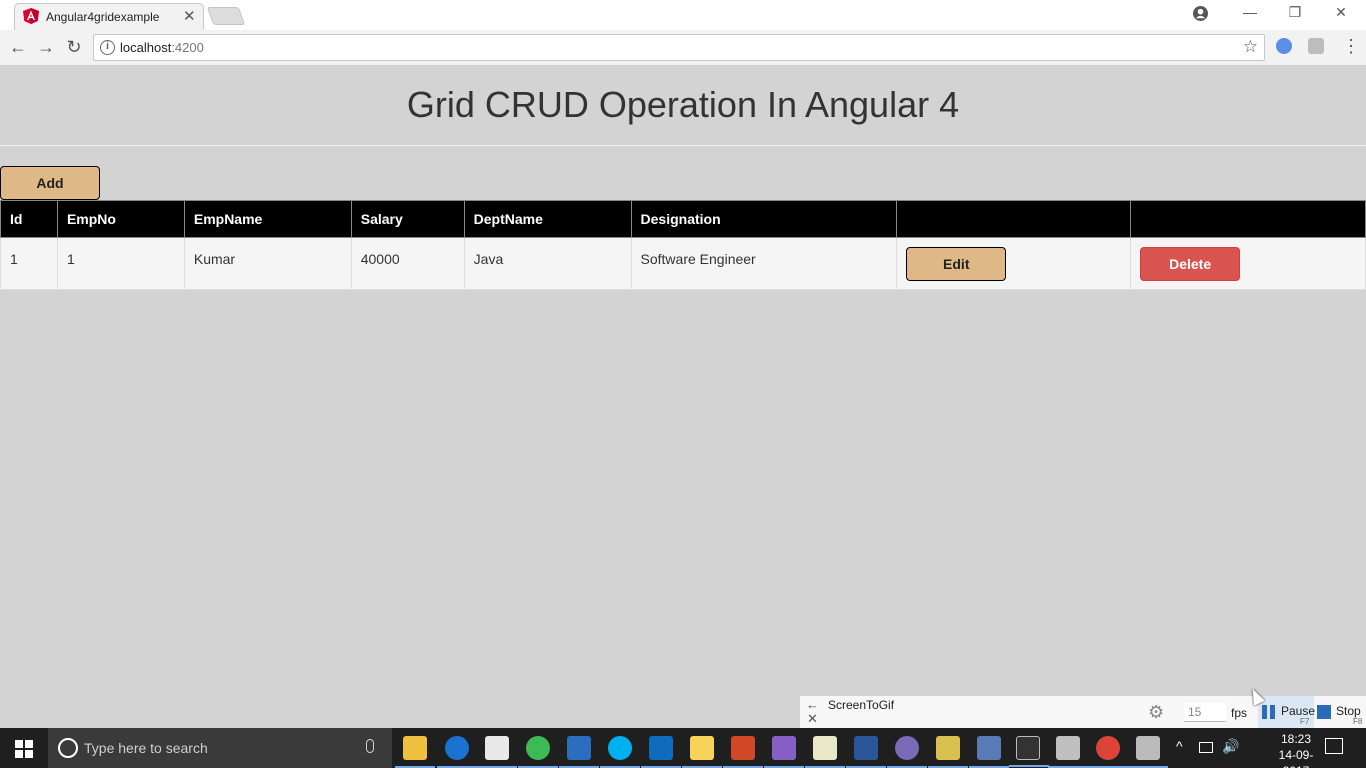 The height and width of the screenshot is (768, 1366). Describe the element at coordinates (1316, 46) in the screenshot. I see `extension-pdf-icon` at that location.